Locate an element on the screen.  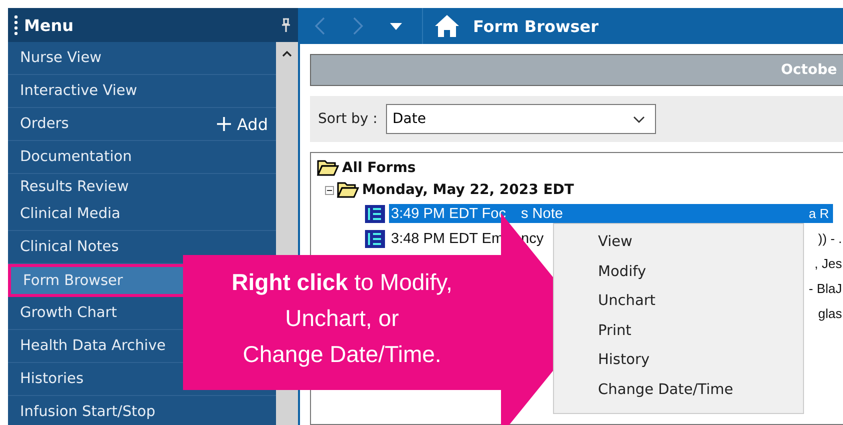
pin-icon is located at coordinates (286, 25).